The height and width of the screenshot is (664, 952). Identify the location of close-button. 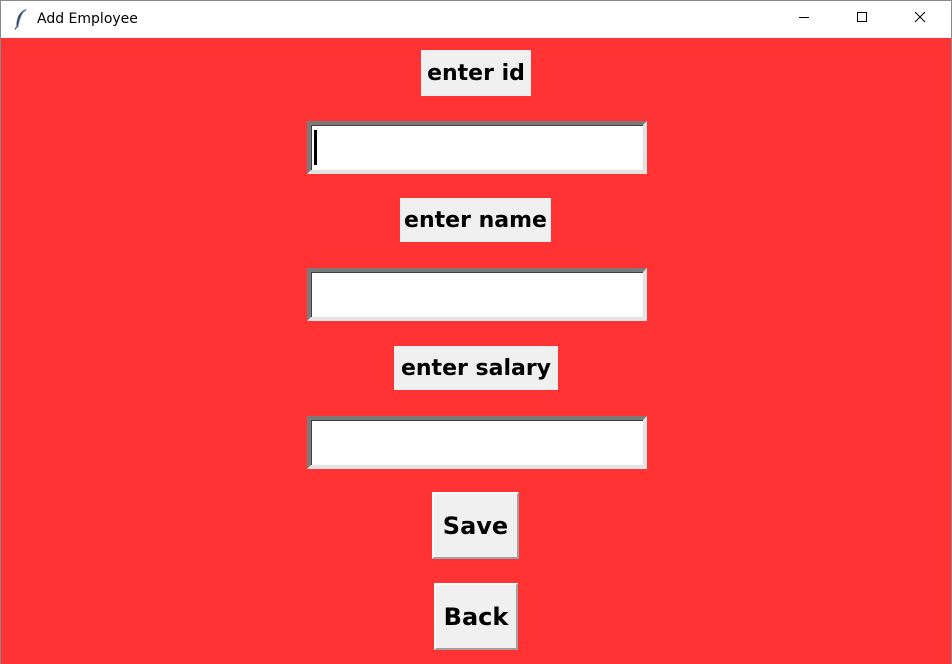
(920, 19).